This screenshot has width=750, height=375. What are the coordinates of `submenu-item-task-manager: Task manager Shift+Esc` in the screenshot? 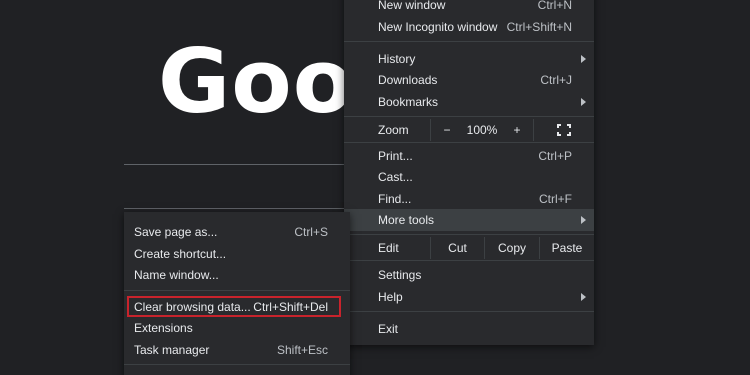 It's located at (237, 349).